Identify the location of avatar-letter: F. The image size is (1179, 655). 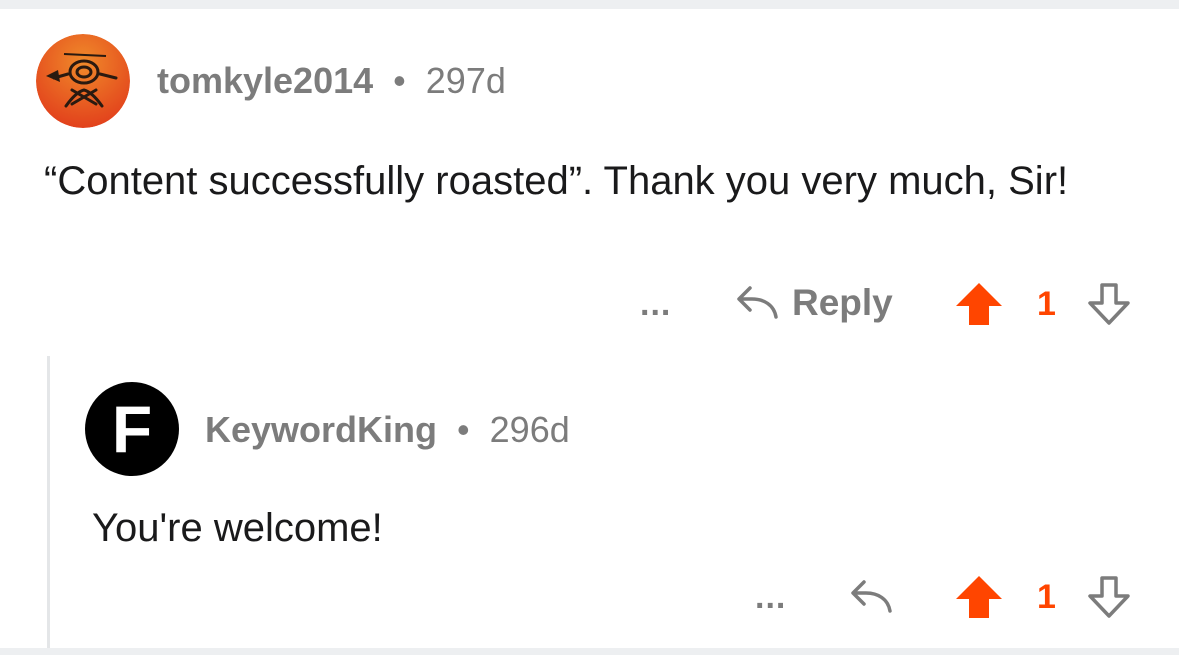
(132, 429).